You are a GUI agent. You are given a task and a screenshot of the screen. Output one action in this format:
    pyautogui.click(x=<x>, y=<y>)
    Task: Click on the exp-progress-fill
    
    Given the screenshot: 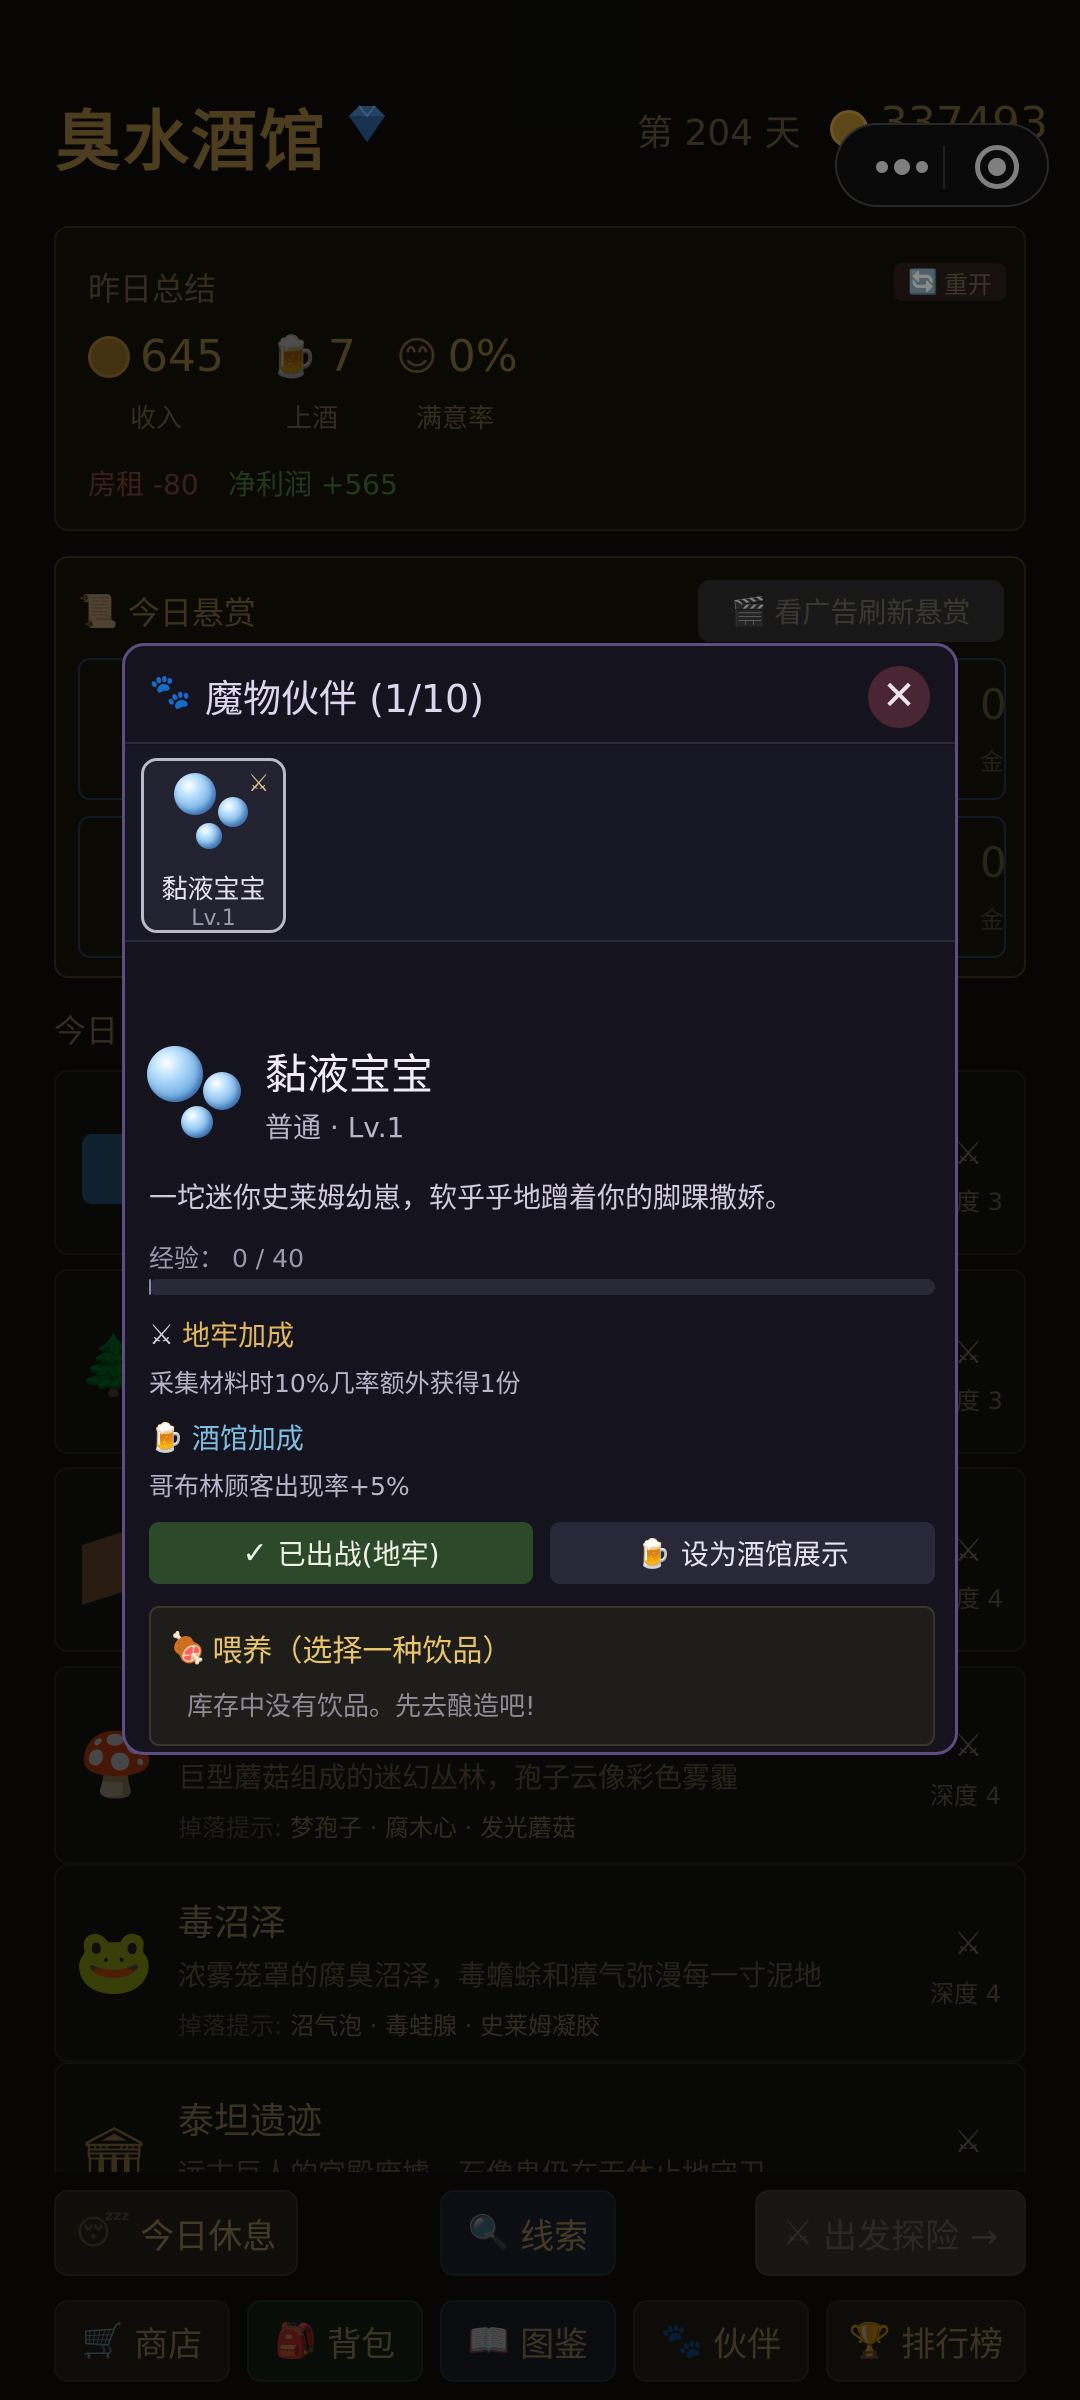 What is the action you would take?
    pyautogui.click(x=150, y=1287)
    